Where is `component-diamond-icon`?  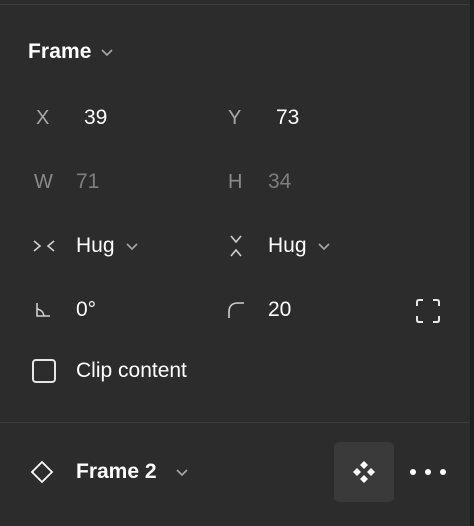 component-diamond-icon is located at coordinates (42, 472).